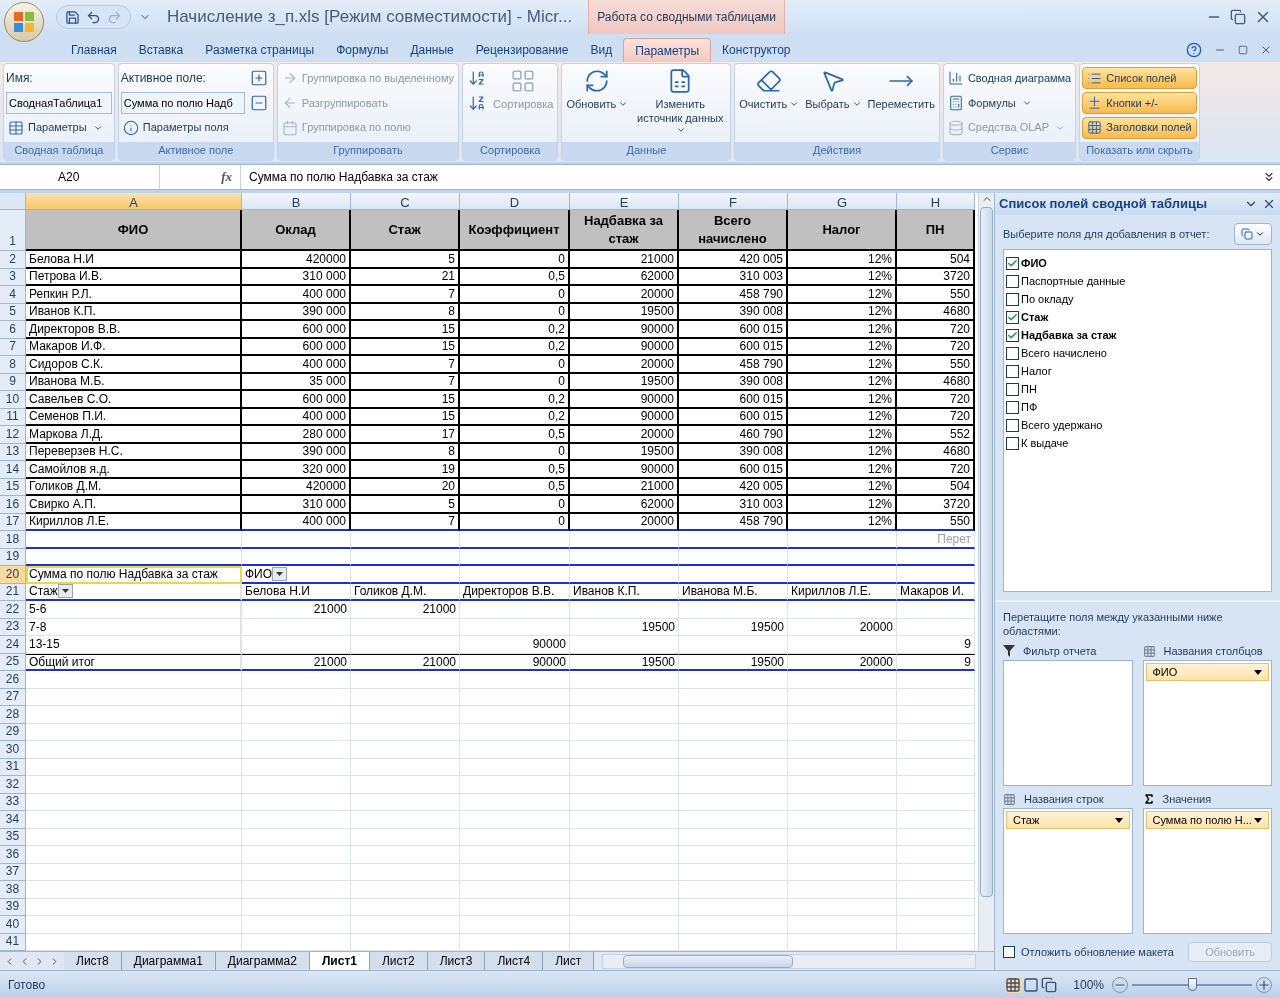 Image resolution: width=1280 pixels, height=998 pixels. I want to click on ribbon-large-button: Изменить источник данных, so click(680, 103).